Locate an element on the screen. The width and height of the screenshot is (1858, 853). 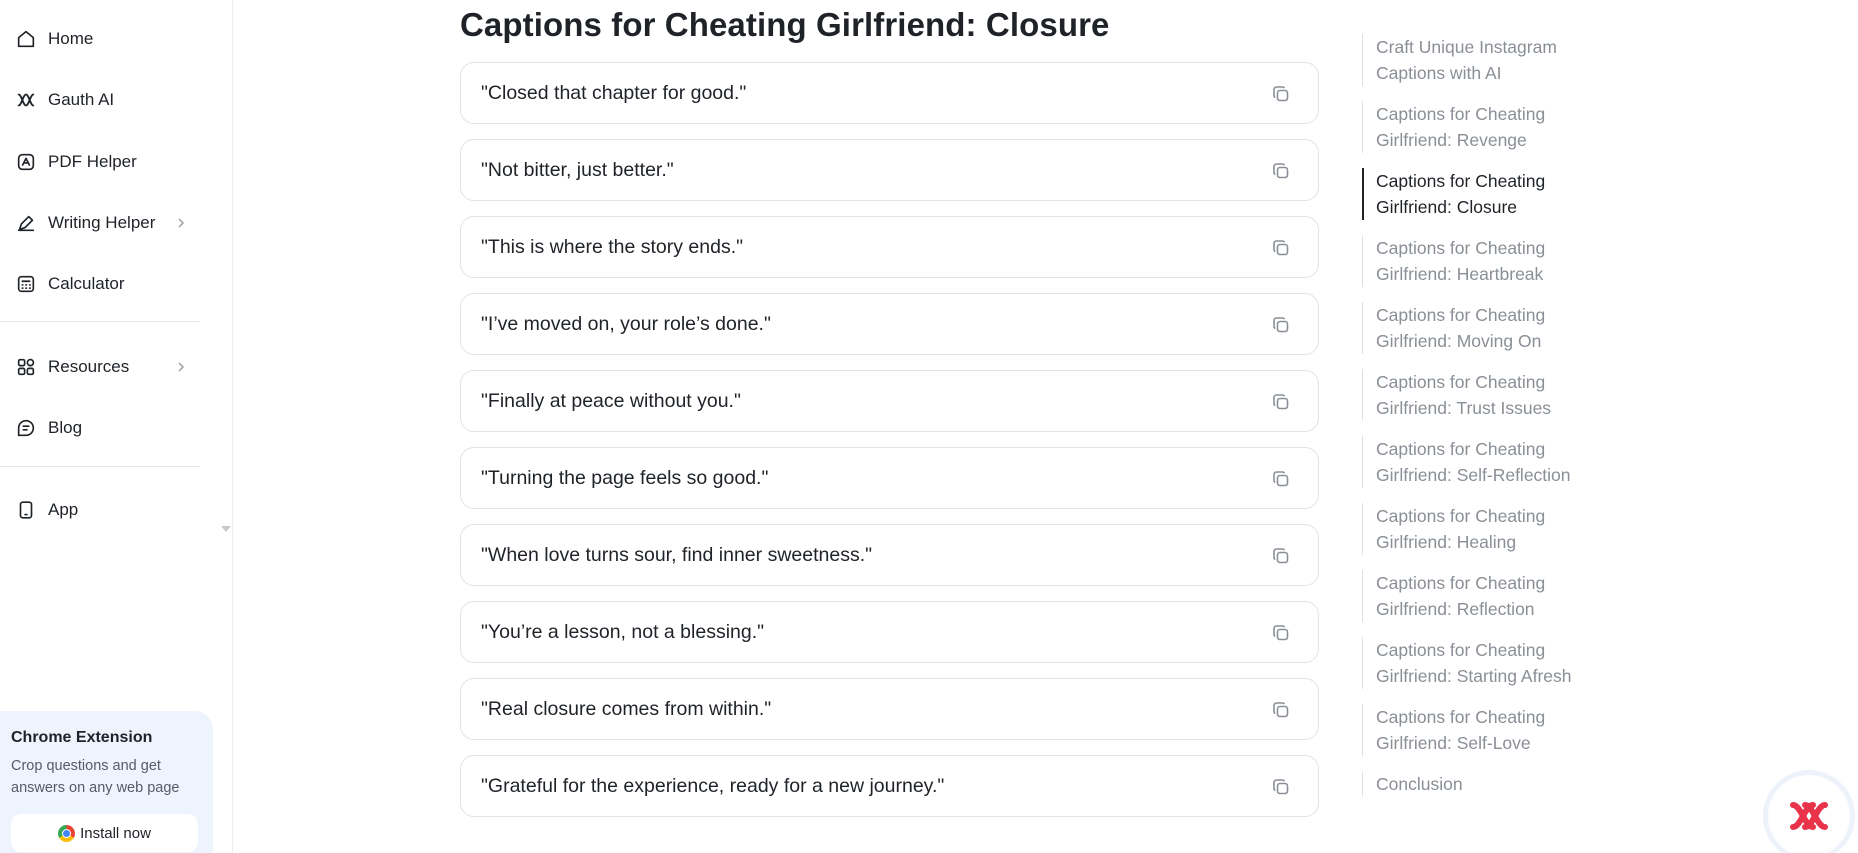
nav-app: App is located at coordinates (109, 510).